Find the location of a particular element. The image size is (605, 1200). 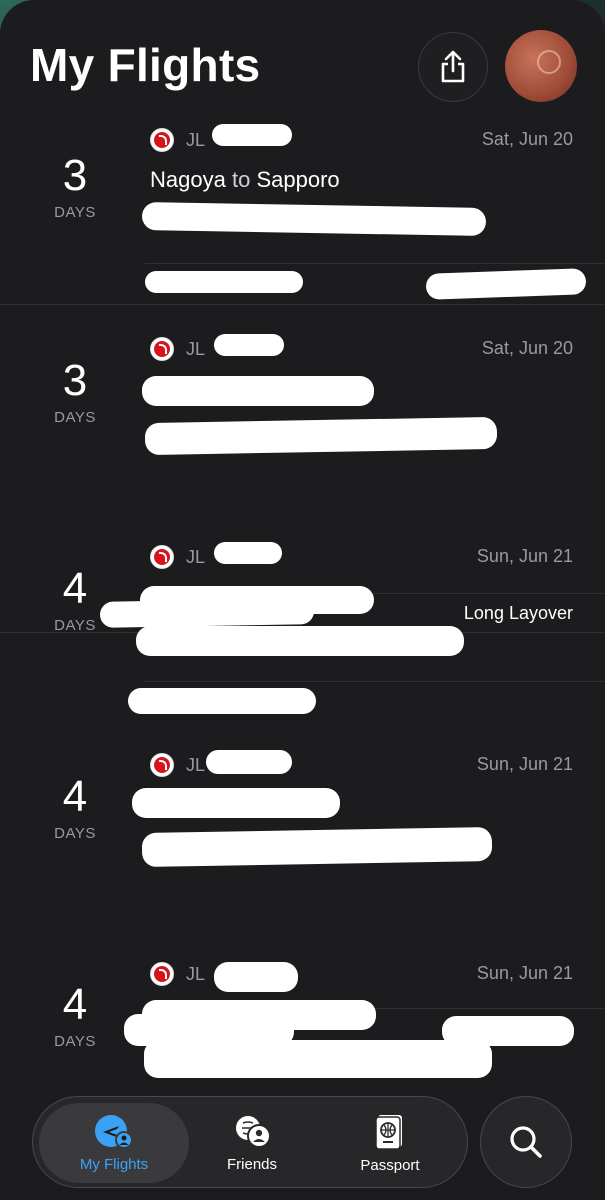

tab-friends: Friends is located at coordinates (252, 1143).